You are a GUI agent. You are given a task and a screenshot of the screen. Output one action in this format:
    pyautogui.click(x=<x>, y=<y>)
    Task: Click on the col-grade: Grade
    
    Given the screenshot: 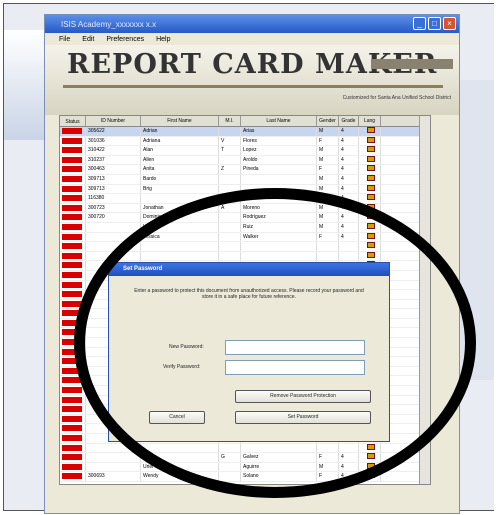 What is the action you would take?
    pyautogui.click(x=349, y=121)
    